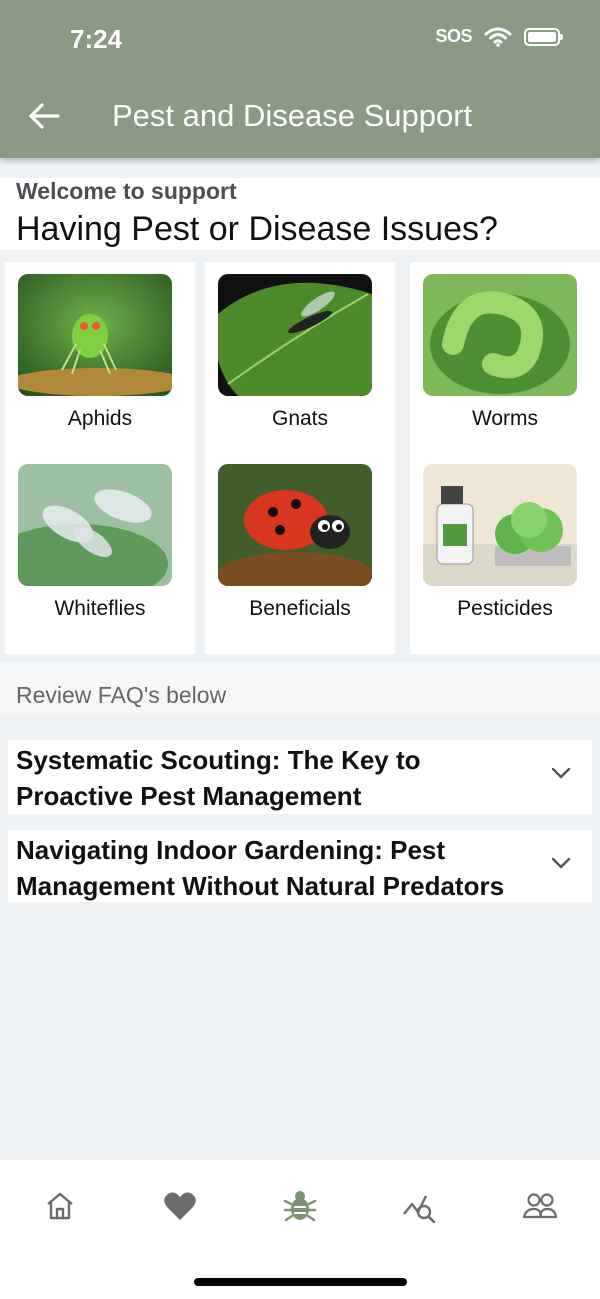 The image size is (600, 1299). What do you see at coordinates (96, 39) in the screenshot?
I see `status-time: 7:24` at bounding box center [96, 39].